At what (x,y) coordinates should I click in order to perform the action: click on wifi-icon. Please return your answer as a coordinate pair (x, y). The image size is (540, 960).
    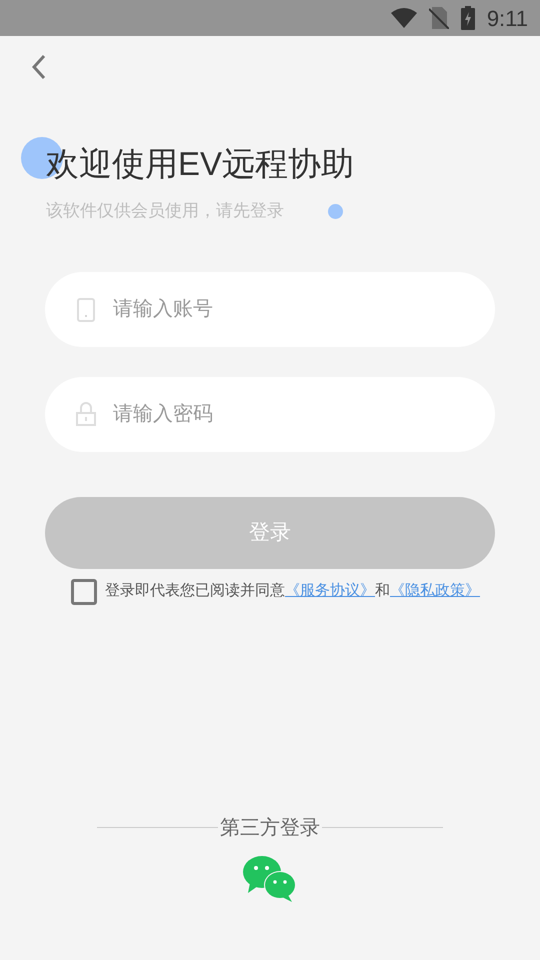
    Looking at the image, I should click on (403, 18).